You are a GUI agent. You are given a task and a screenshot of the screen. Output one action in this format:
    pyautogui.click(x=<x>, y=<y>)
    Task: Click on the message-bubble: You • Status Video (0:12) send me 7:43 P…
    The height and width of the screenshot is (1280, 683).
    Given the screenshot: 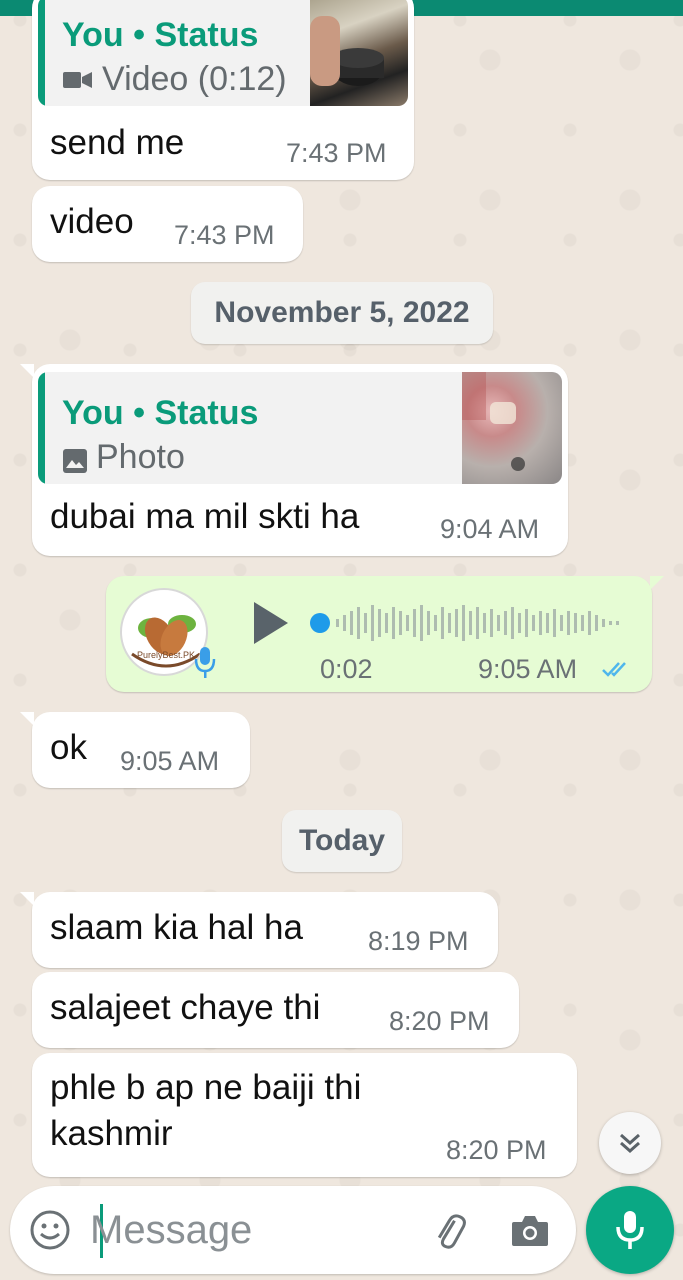 What is the action you would take?
    pyautogui.click(x=223, y=90)
    